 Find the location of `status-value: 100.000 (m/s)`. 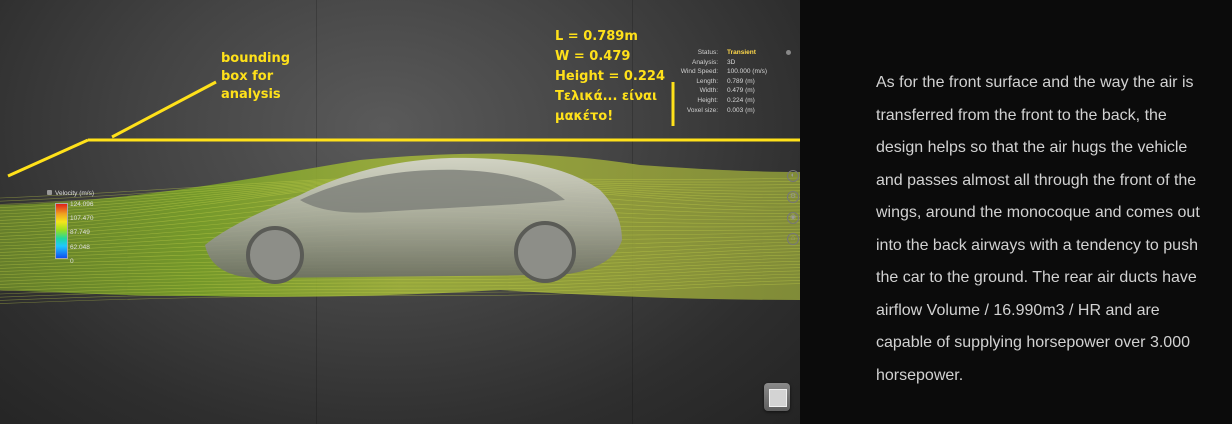

status-value: 100.000 (m/s) is located at coordinates (747, 72).